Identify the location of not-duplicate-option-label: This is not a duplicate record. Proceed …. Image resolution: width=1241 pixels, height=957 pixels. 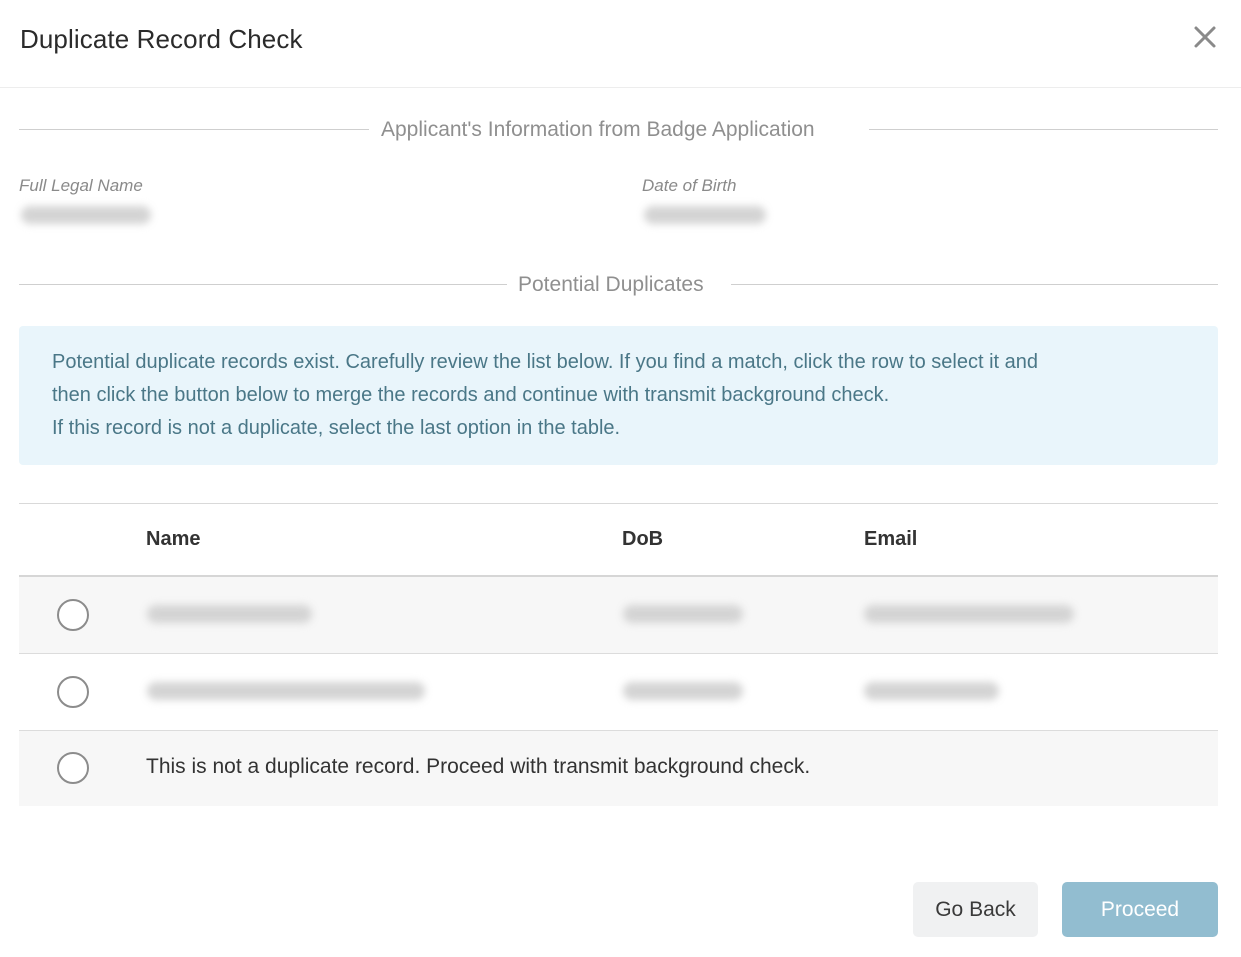
(478, 766).